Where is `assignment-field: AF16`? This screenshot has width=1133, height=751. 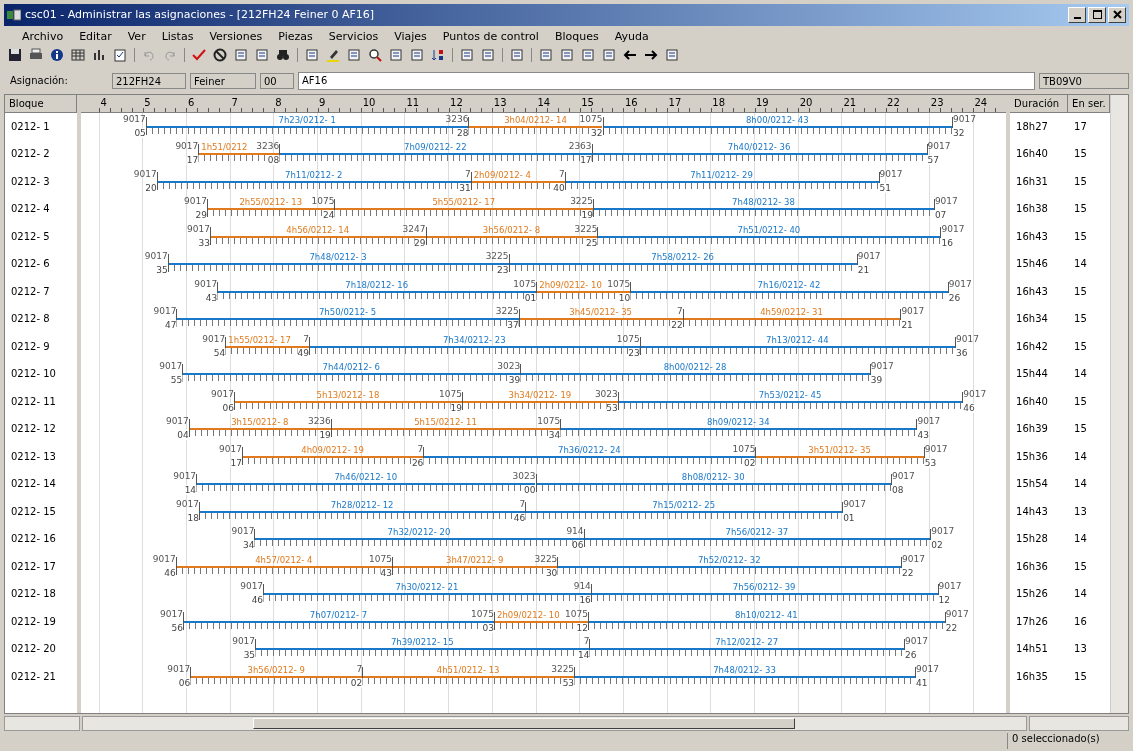
assignment-field: AF16 is located at coordinates (666, 80).